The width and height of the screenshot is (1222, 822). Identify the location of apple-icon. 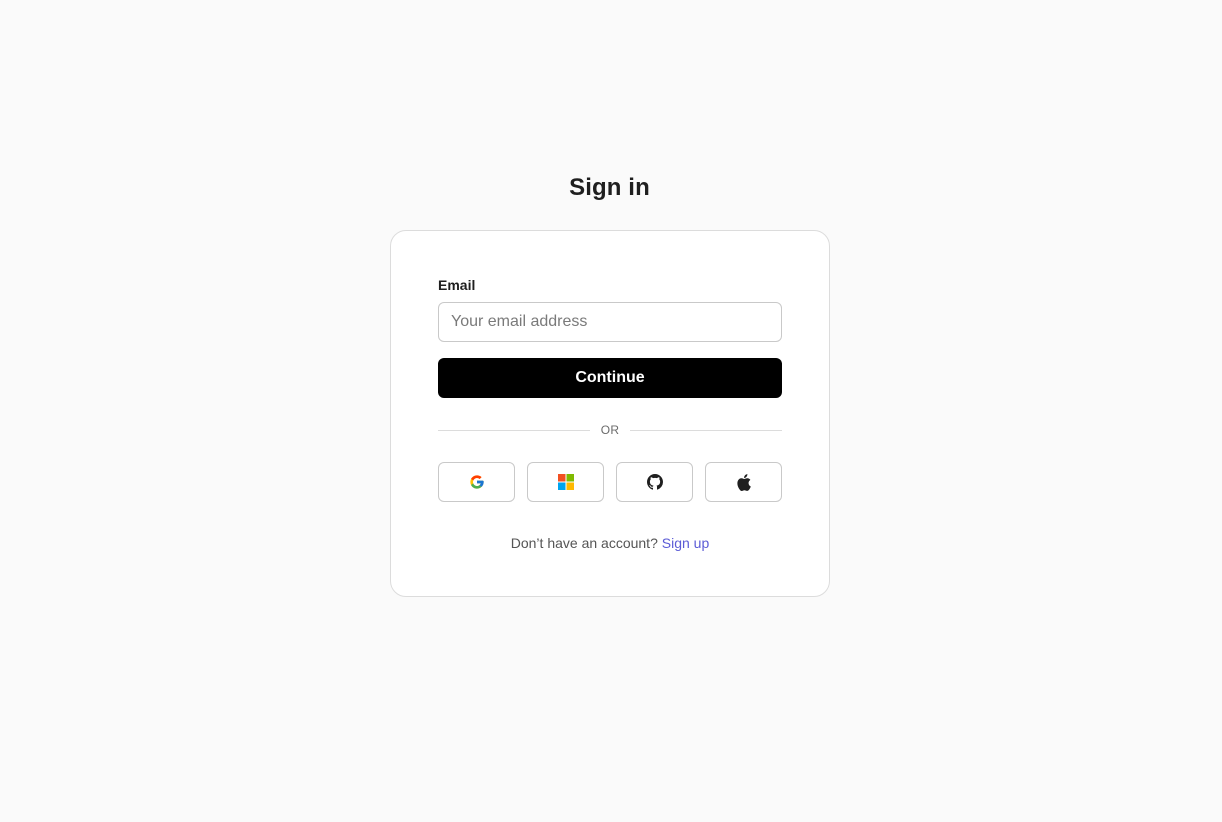
(744, 482).